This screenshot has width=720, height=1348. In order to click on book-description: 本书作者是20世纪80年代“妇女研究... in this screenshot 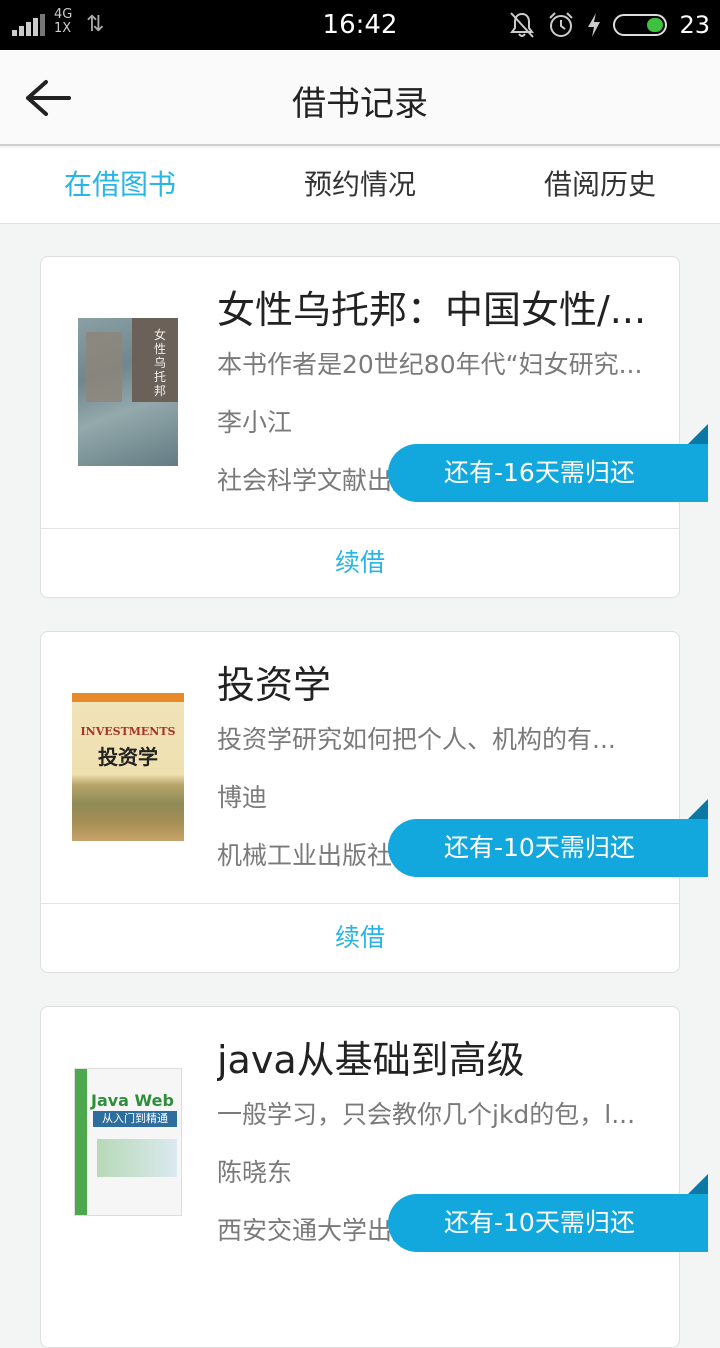, I will do `click(430, 364)`.